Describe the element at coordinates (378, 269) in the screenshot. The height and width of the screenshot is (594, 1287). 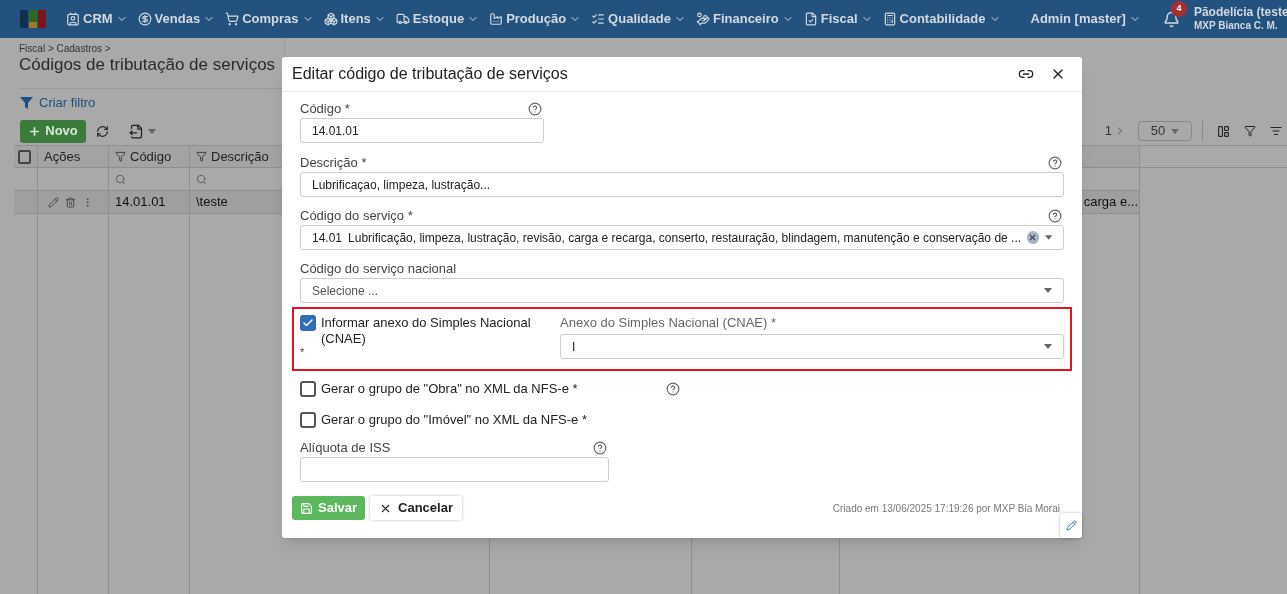
I see `field-label: Código do serviço nacional` at that location.